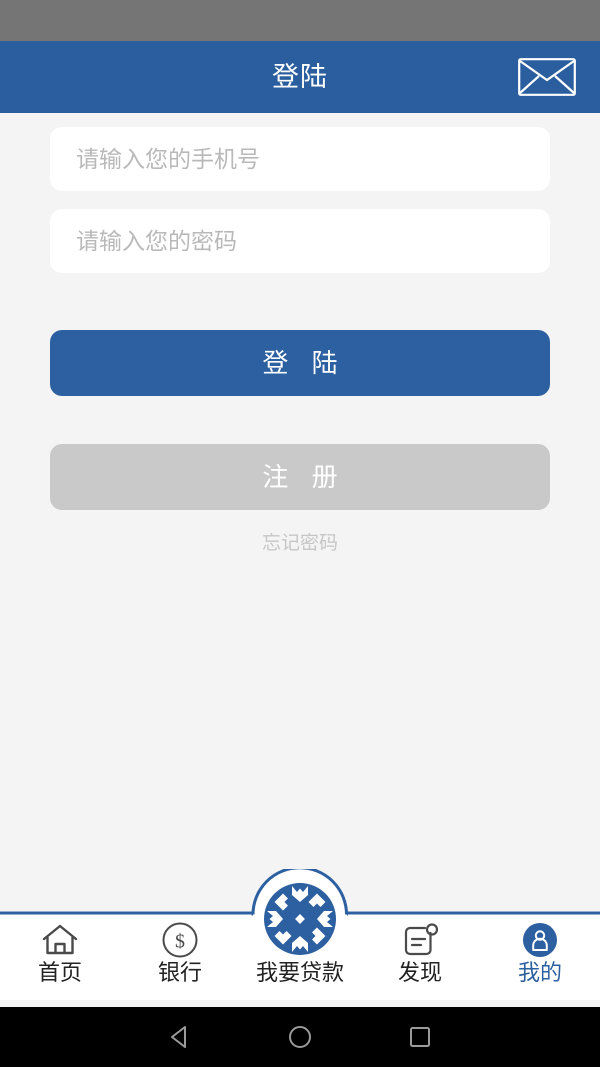  I want to click on tab-bank: $ 银行, so click(180, 957).